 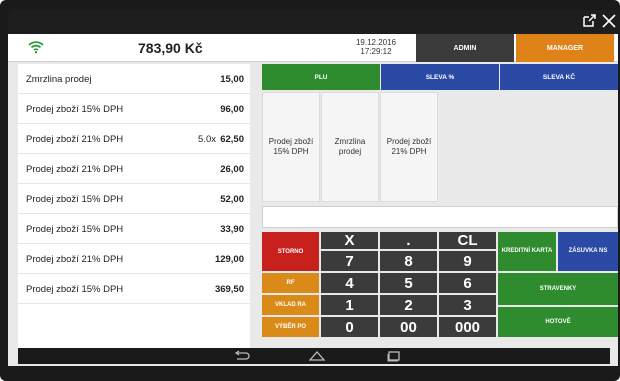 What do you see at coordinates (558, 322) in the screenshot?
I see `hotove-button: HOTOVĚ` at bounding box center [558, 322].